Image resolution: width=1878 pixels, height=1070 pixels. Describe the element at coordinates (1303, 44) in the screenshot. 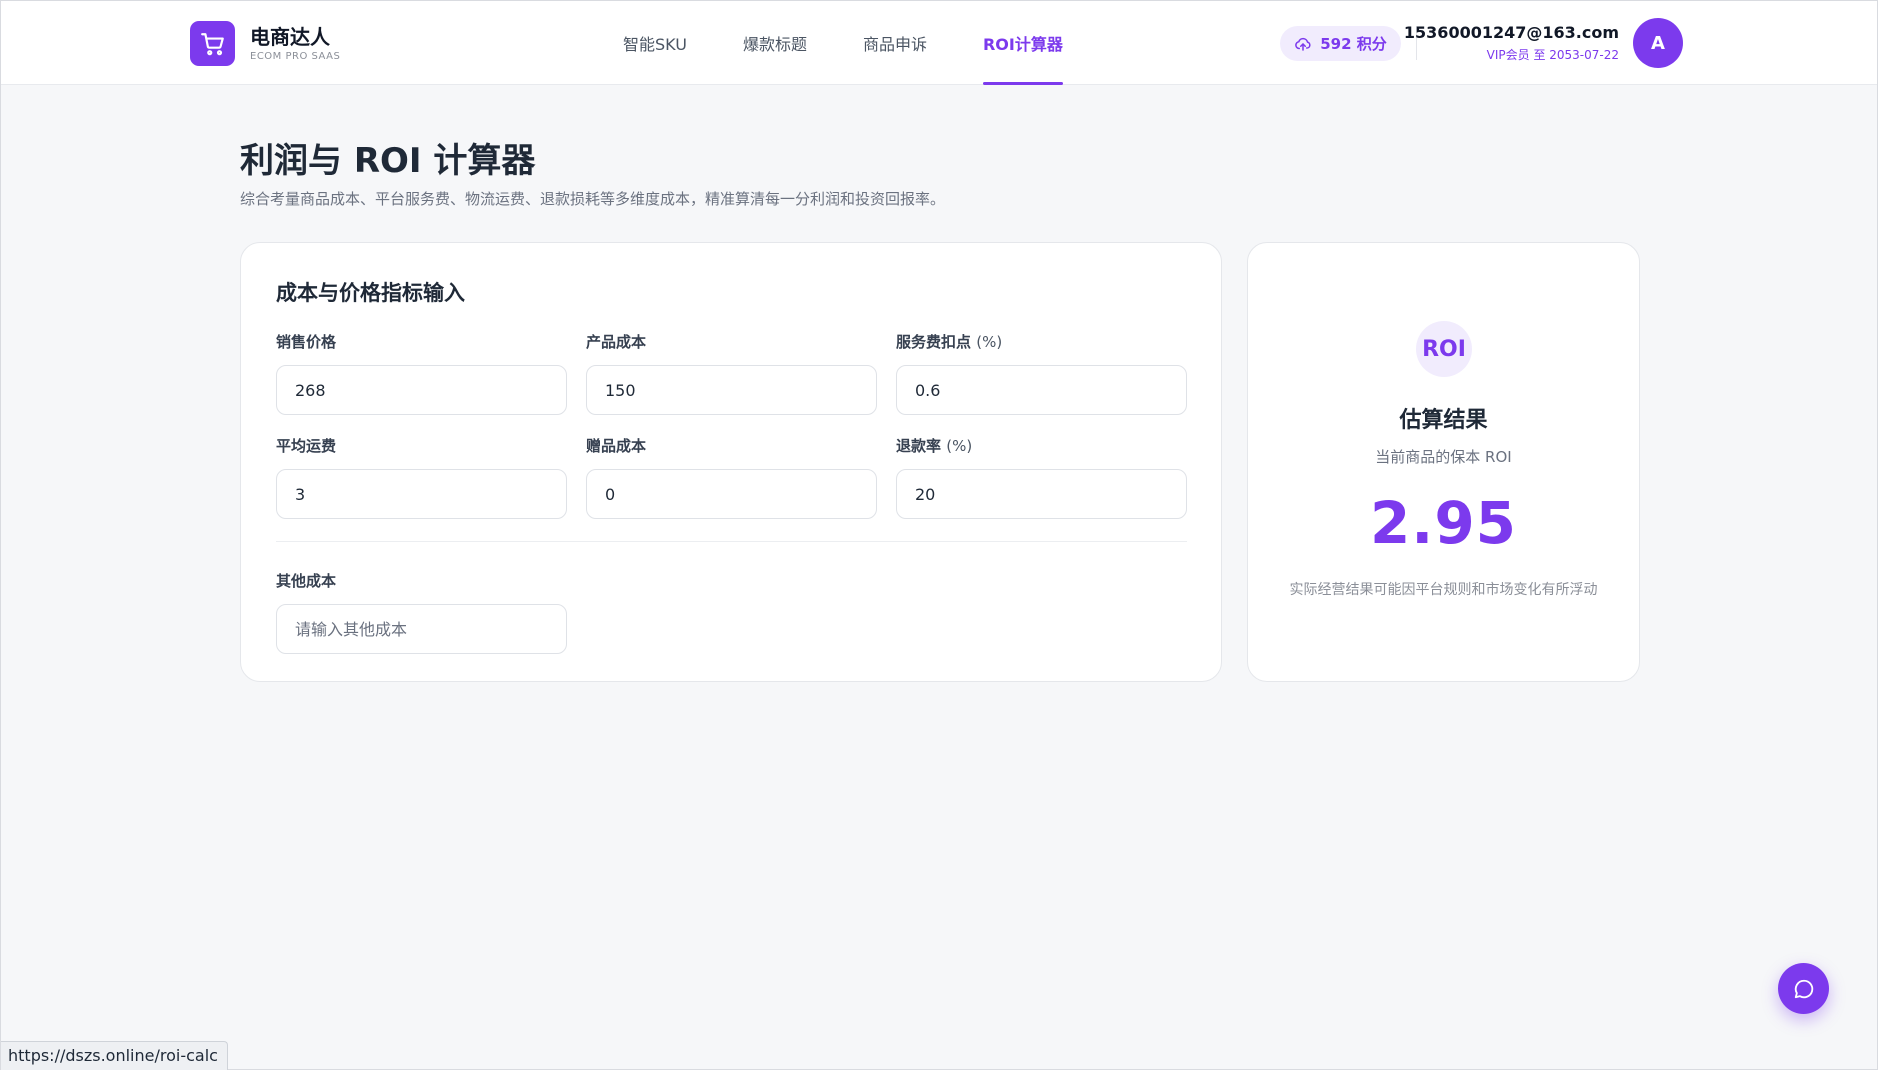

I see `cloud-upload-icon` at that location.